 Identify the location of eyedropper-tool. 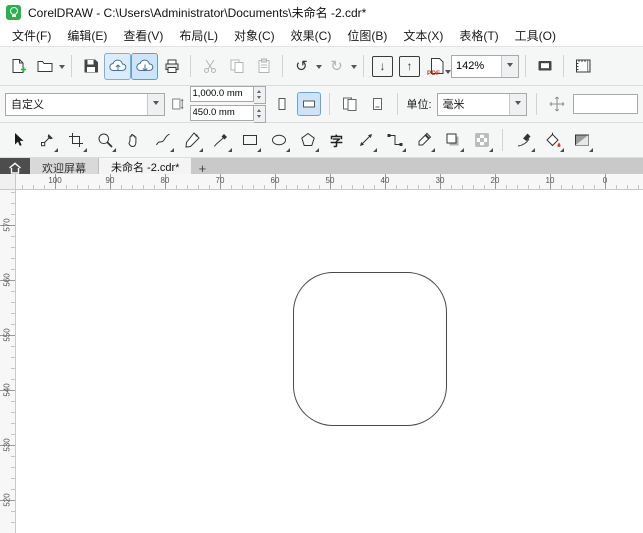
(423, 140).